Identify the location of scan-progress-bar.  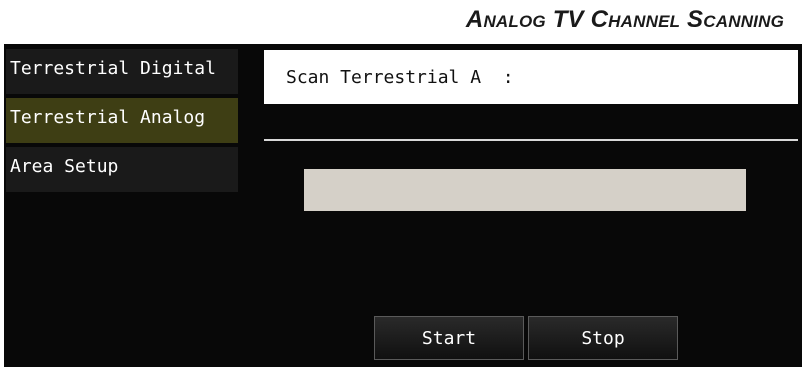
(525, 190).